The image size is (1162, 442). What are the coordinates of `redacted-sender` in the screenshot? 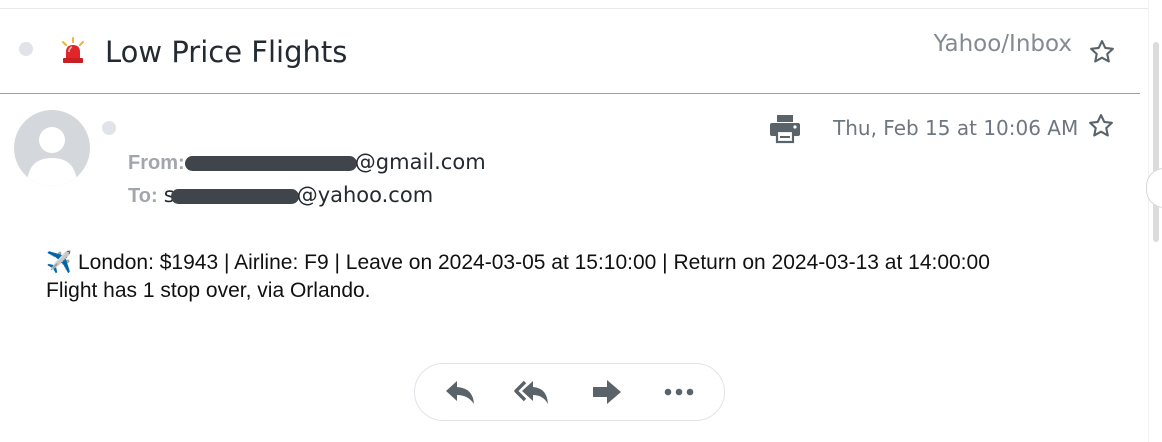 It's located at (270, 163).